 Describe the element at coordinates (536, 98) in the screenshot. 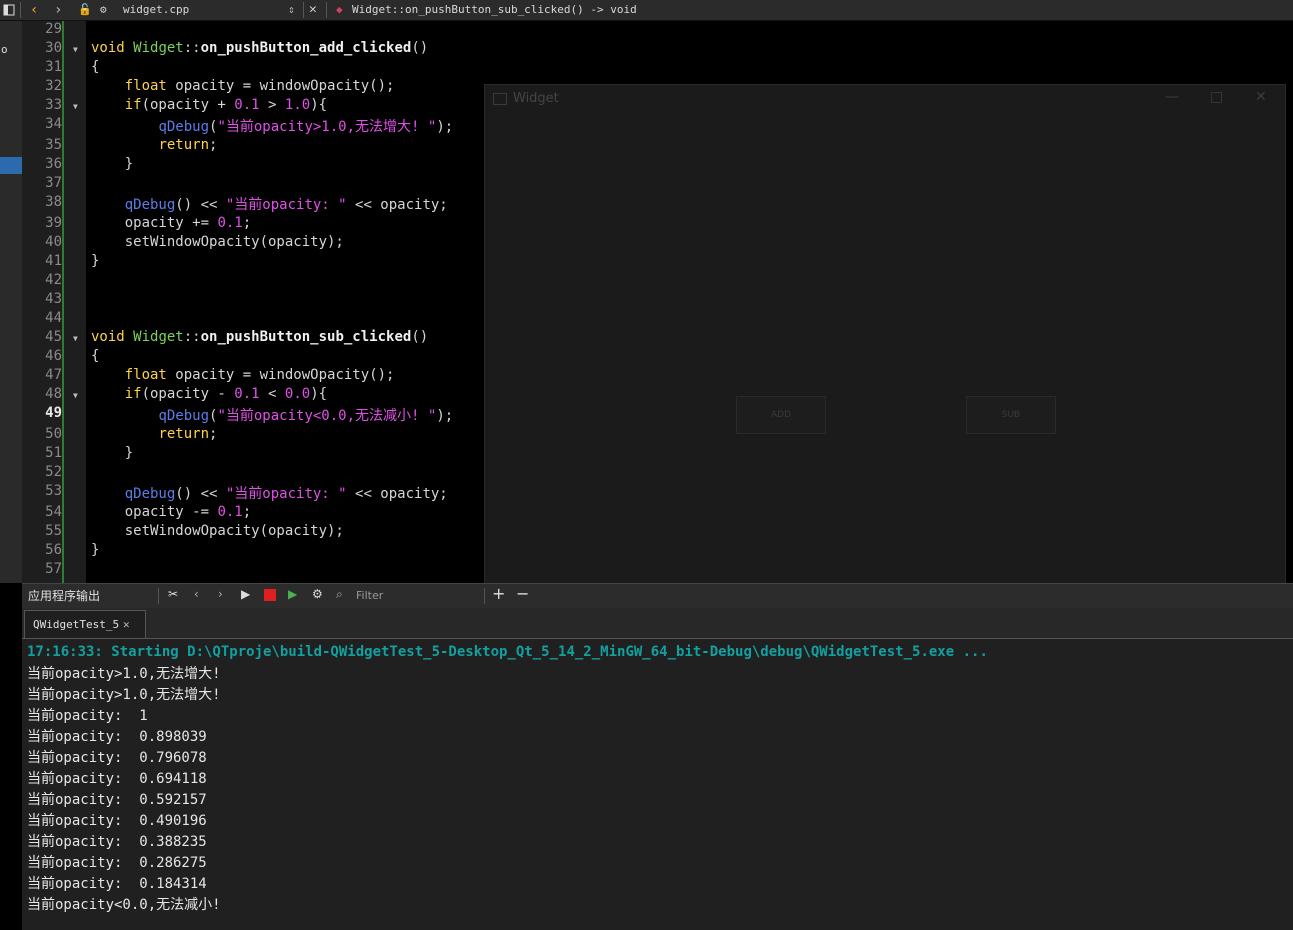

I see `widget-title: Widget` at that location.